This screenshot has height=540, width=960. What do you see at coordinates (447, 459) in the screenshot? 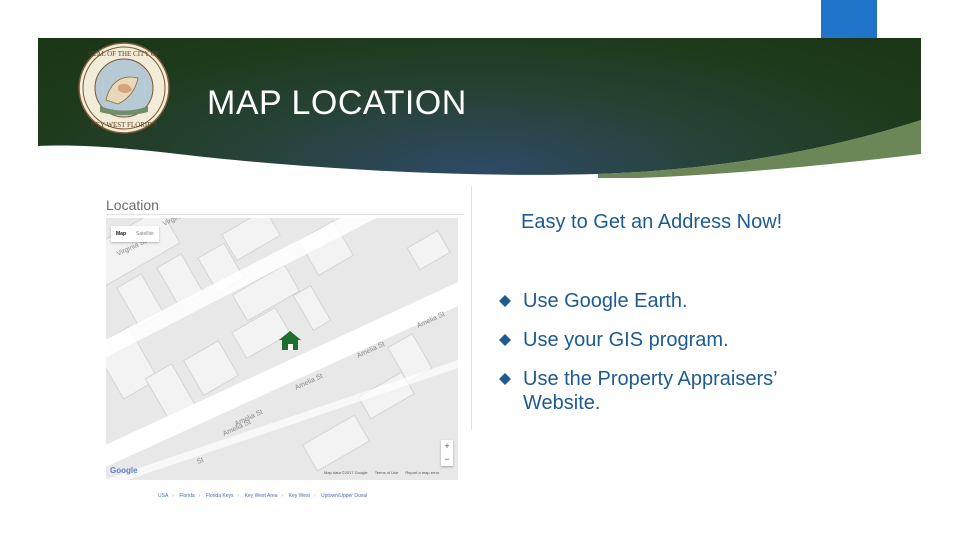
I see `zoom-out-button: −` at bounding box center [447, 459].